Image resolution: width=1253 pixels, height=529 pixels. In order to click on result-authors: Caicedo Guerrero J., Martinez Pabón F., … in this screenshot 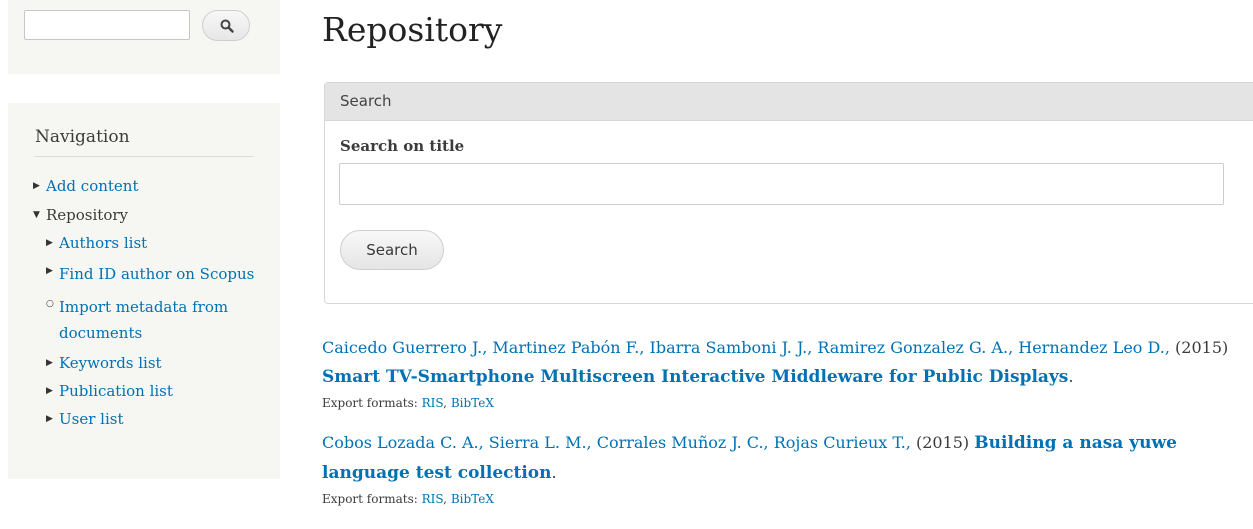, I will do `click(746, 347)`.